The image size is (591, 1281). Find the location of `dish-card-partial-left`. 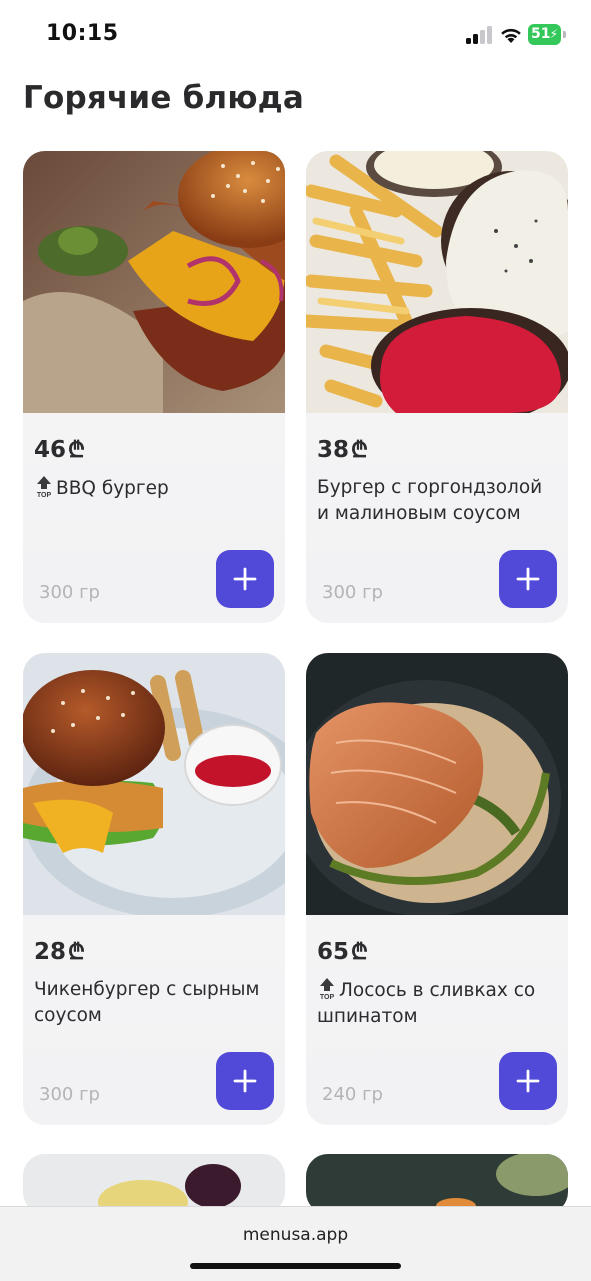

dish-card-partial-left is located at coordinates (154, 1184).